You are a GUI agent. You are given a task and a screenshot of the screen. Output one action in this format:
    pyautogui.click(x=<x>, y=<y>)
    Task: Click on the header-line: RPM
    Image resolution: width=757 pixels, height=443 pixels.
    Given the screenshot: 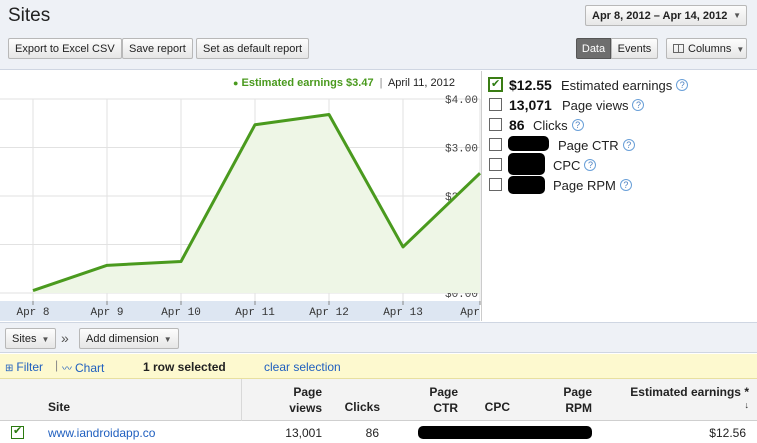 What is the action you would take?
    pyautogui.click(x=578, y=408)
    